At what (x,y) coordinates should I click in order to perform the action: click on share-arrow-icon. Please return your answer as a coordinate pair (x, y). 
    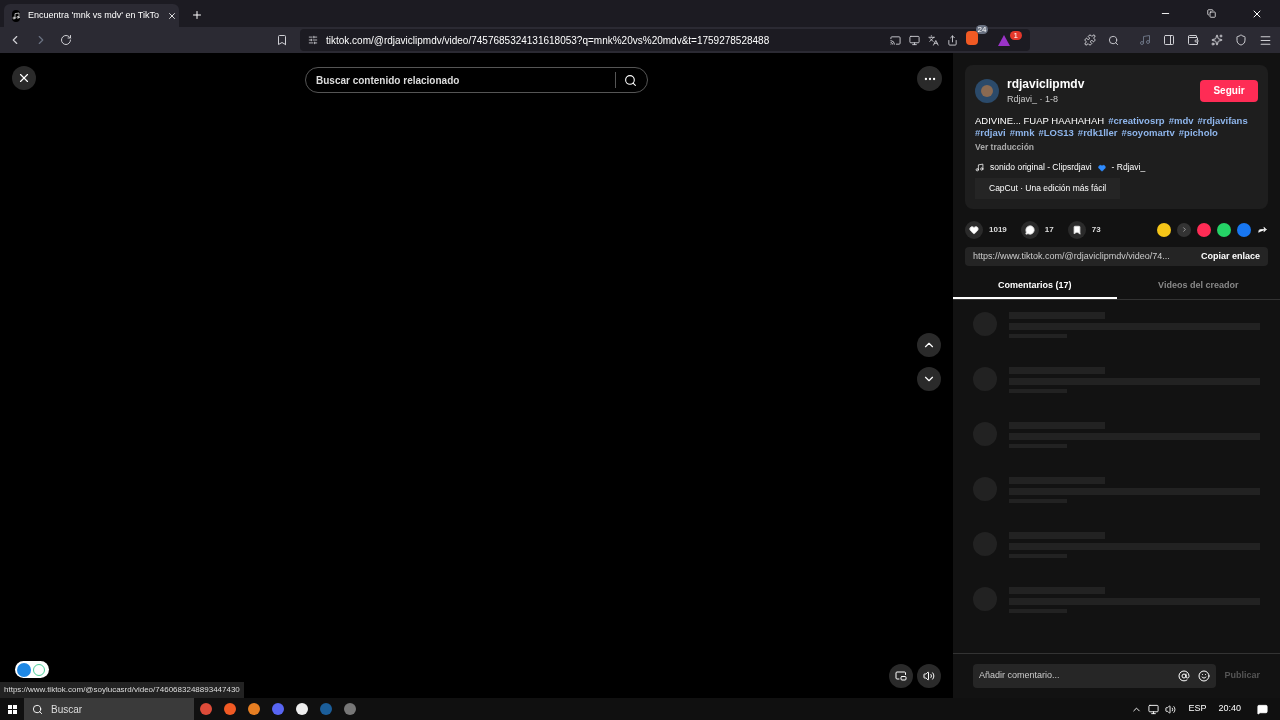
    Looking at the image, I should click on (1262, 230).